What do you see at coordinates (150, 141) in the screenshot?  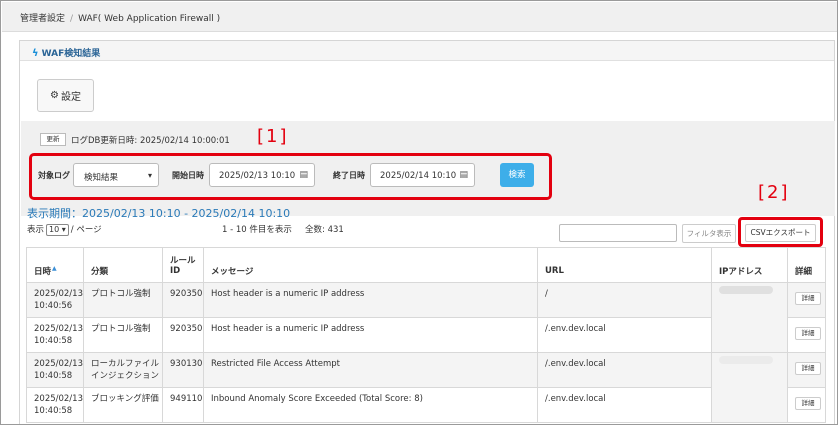 I see `log-db-updated-text: ログDB更新日時: 2025/02/14 10:00:01` at bounding box center [150, 141].